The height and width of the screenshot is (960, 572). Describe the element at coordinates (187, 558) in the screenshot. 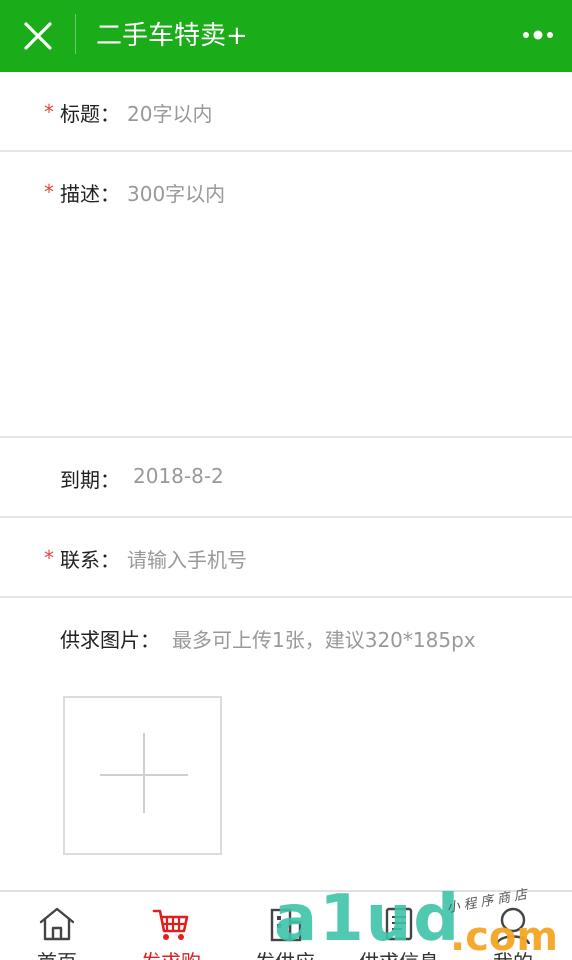

I see `phone-input: 请输入手机号` at that location.